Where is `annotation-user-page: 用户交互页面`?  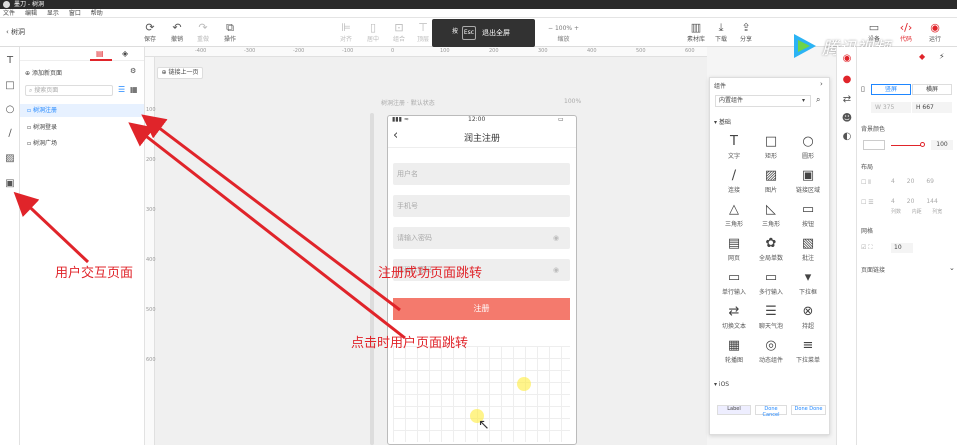
annotation-user-page: 用户交互页面 is located at coordinates (94, 273).